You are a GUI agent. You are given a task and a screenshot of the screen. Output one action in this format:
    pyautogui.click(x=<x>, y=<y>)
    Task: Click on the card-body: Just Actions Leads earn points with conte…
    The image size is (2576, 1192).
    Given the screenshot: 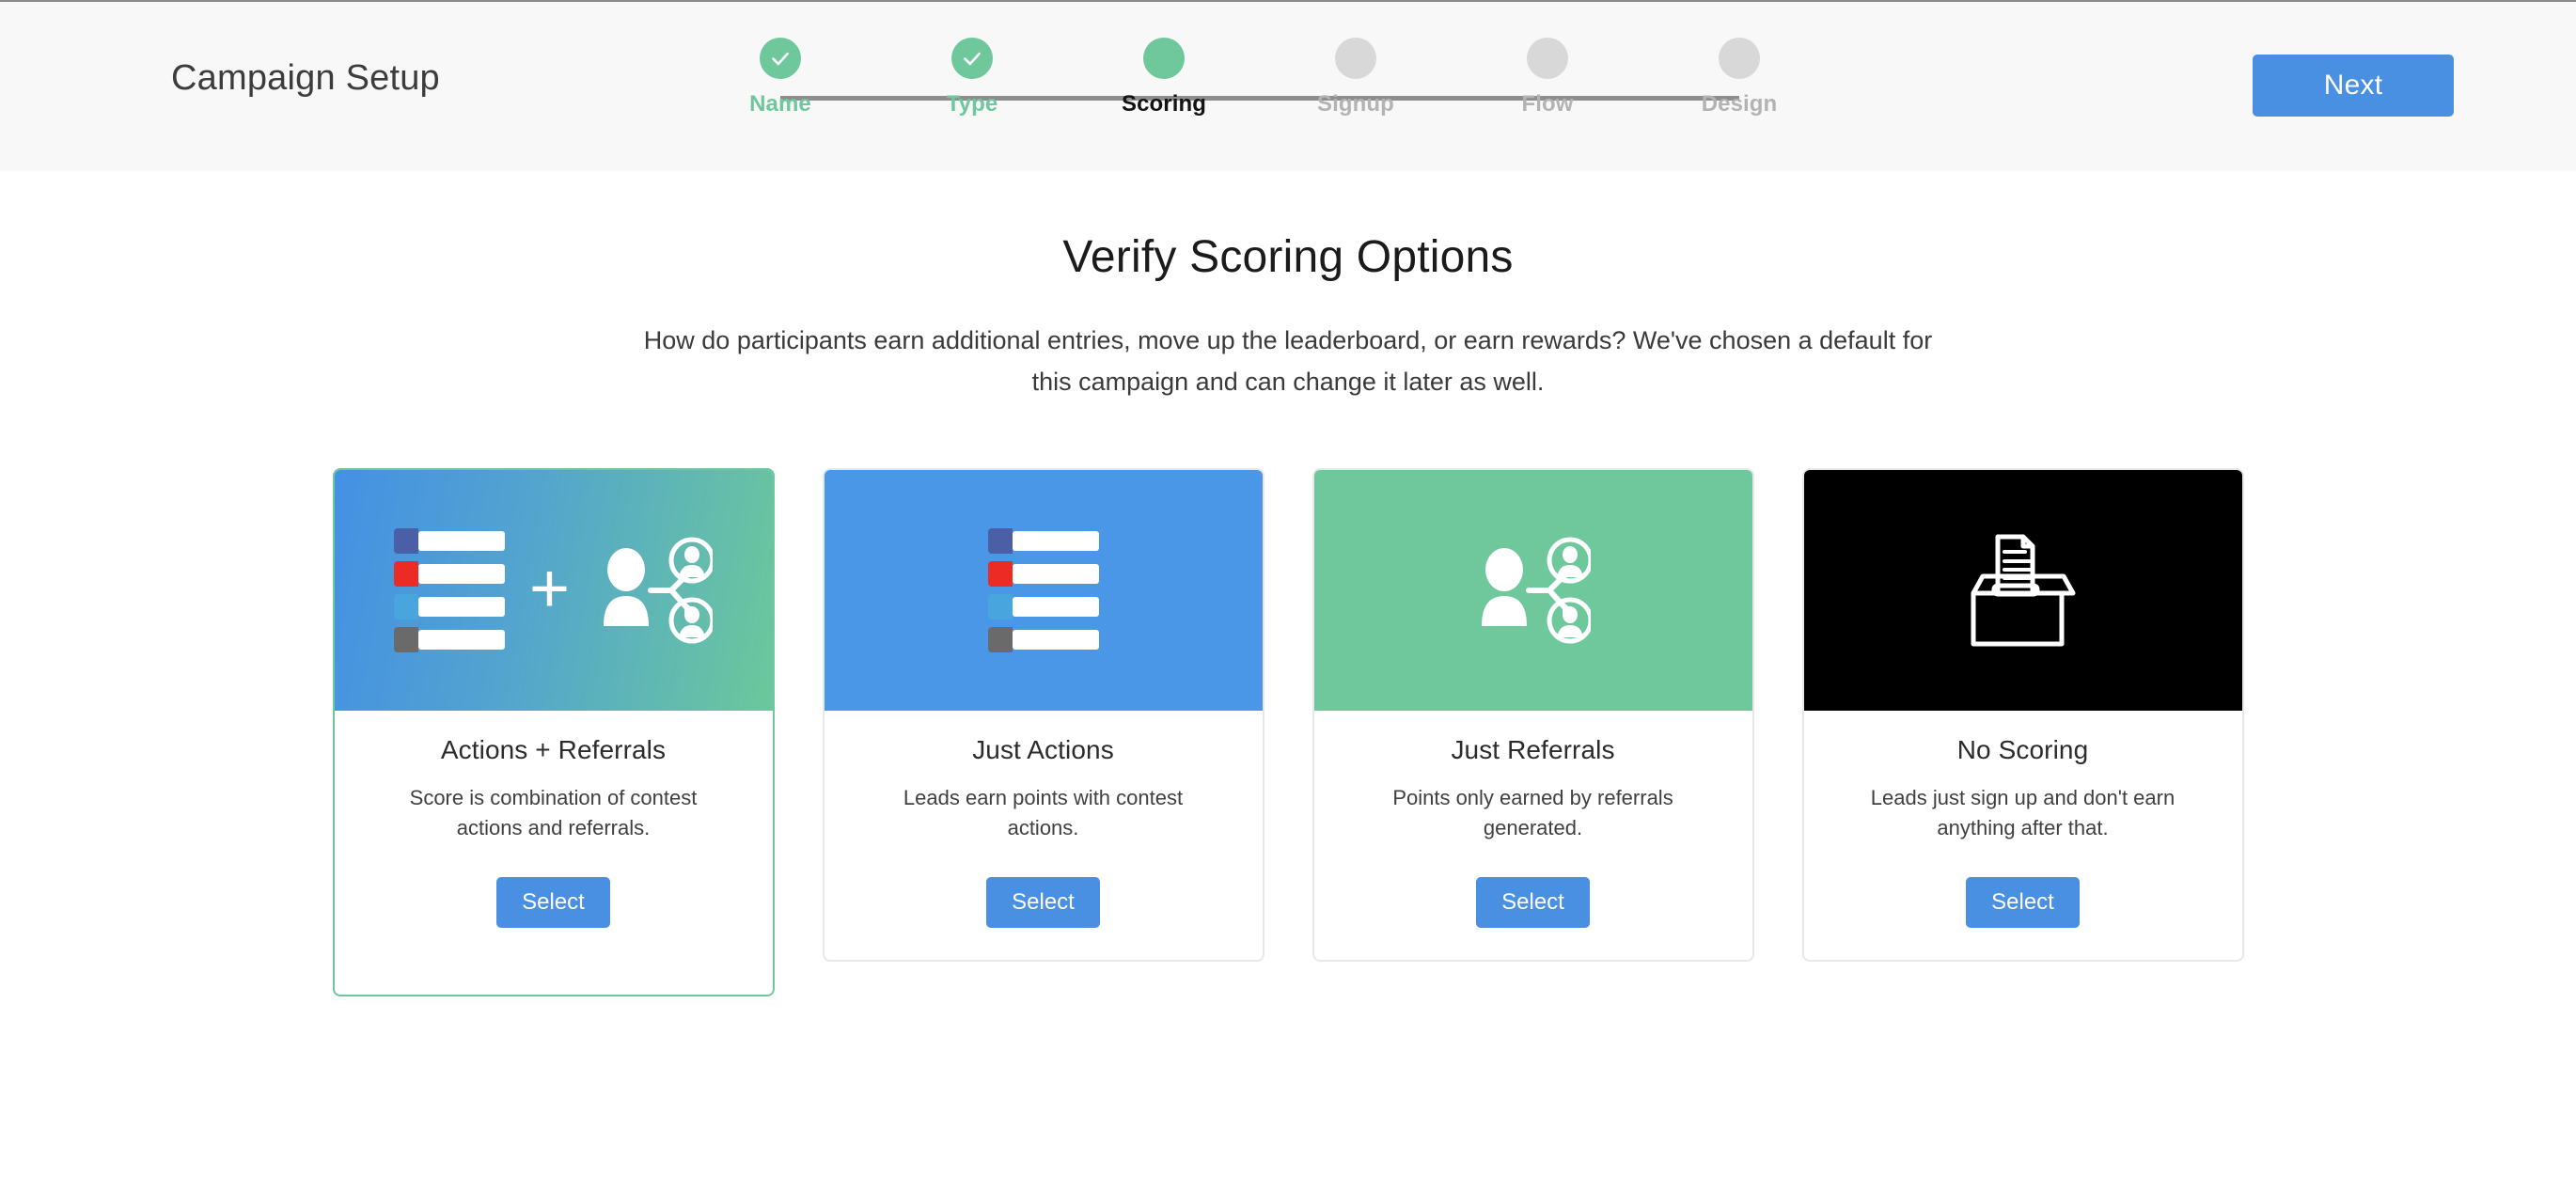 What is the action you would take?
    pyautogui.click(x=1044, y=836)
    